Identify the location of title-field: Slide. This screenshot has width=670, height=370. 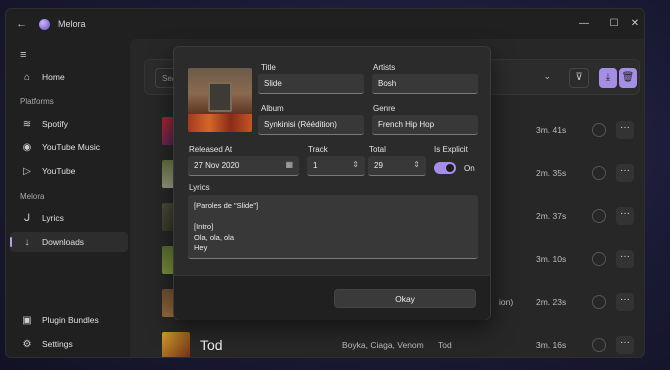
(311, 84).